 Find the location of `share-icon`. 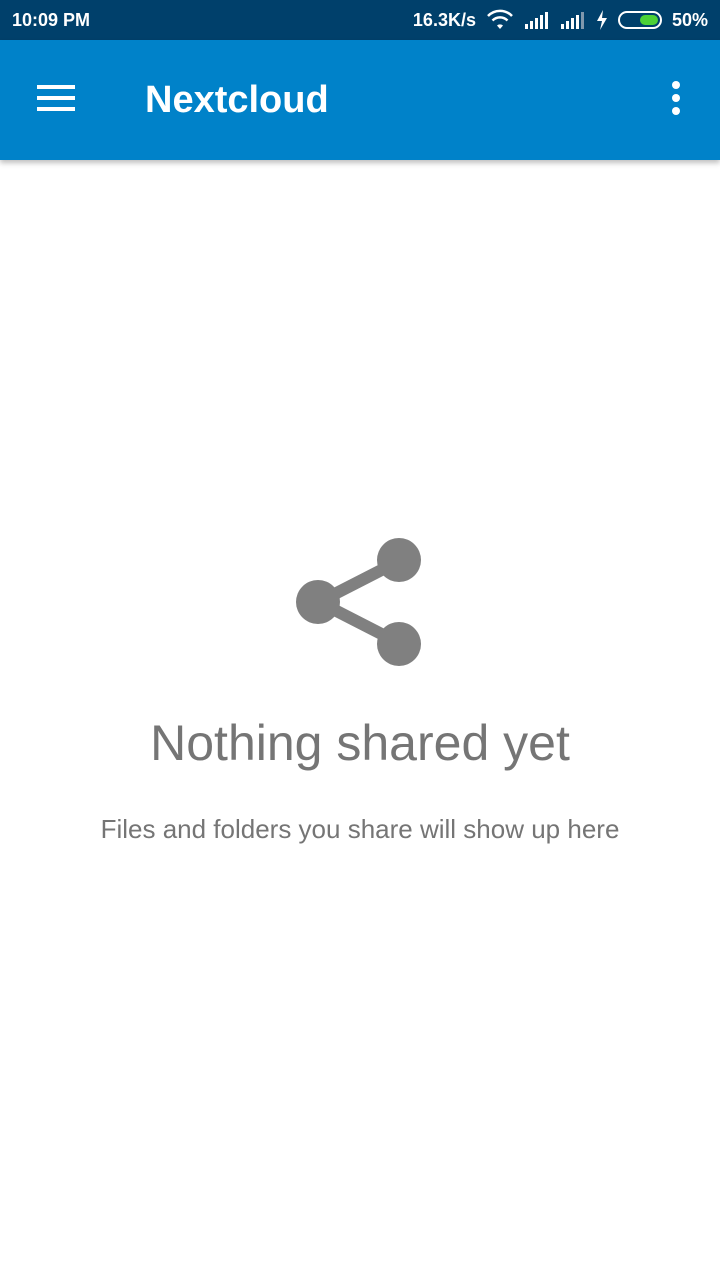

share-icon is located at coordinates (359, 602).